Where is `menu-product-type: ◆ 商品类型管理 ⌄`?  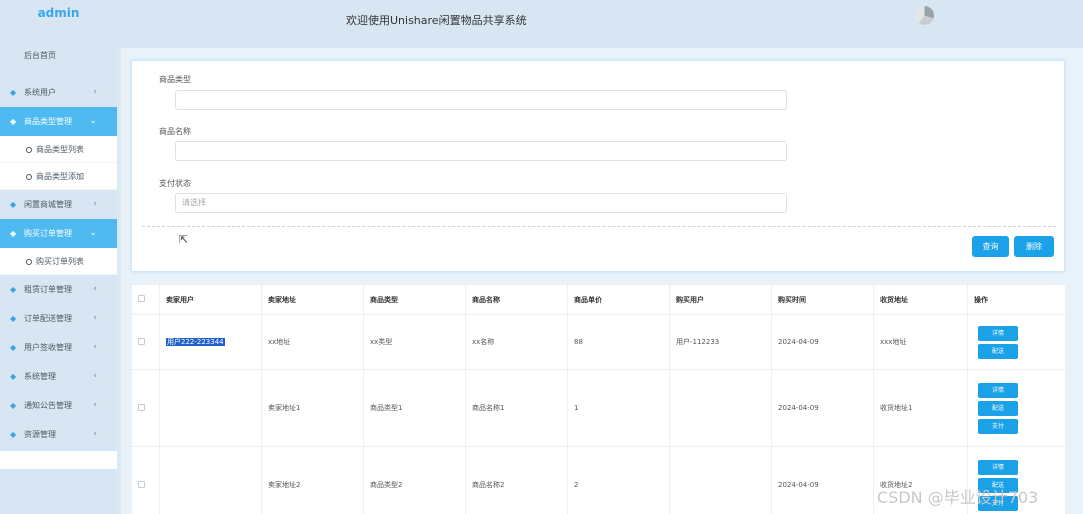 menu-product-type: ◆ 商品类型管理 ⌄ is located at coordinates (58, 121).